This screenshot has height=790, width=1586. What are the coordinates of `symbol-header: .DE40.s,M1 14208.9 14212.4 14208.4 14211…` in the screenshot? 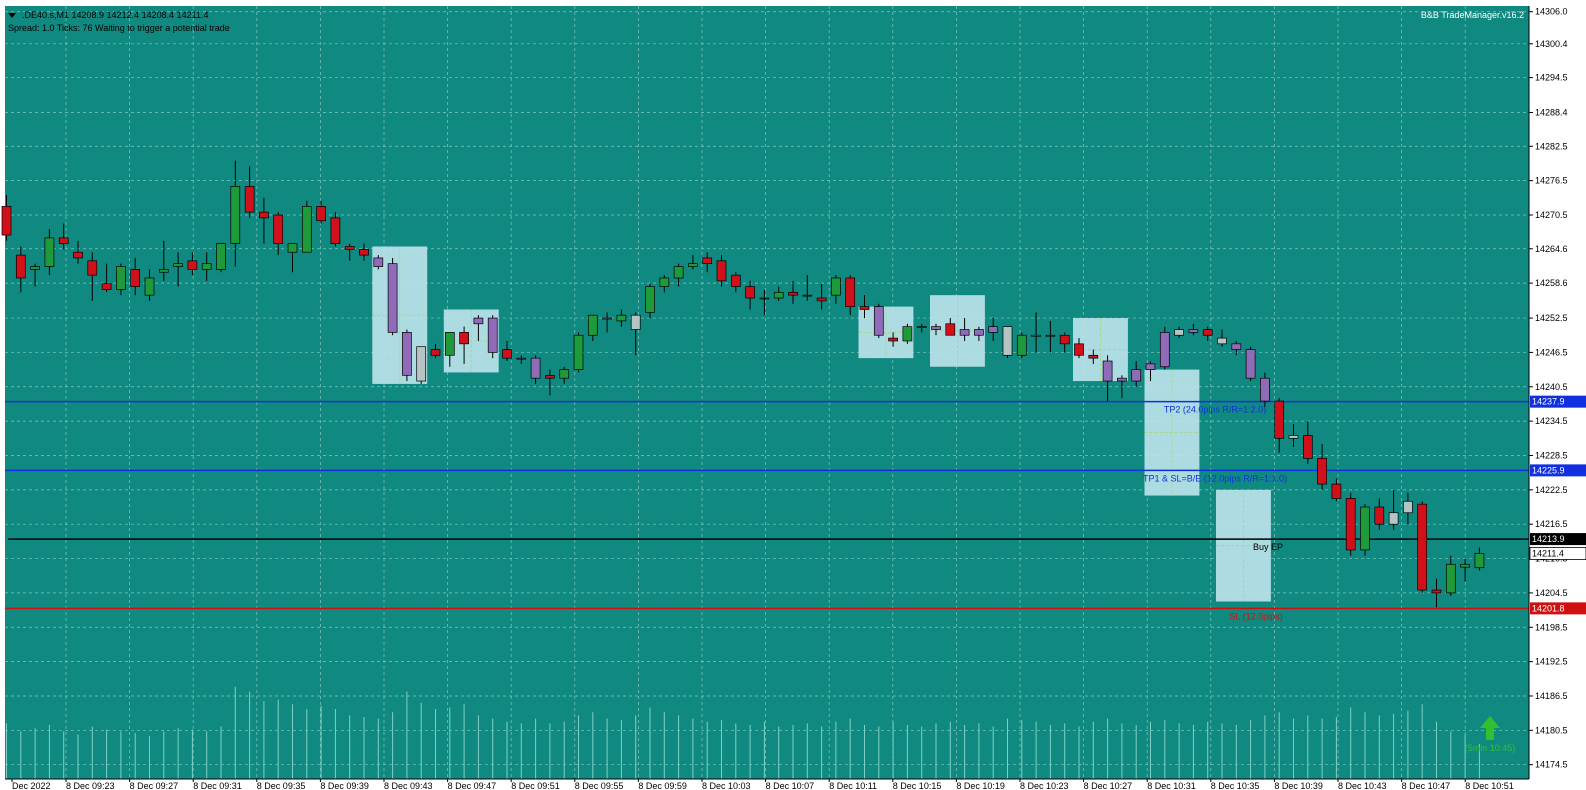 It's located at (111, 15).